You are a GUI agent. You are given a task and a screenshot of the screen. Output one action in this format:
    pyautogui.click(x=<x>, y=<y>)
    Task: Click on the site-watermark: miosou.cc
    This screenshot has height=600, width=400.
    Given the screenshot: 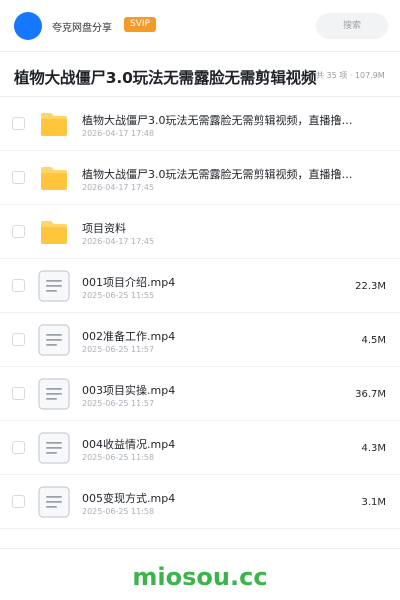 What is the action you would take?
    pyautogui.click(x=200, y=577)
    